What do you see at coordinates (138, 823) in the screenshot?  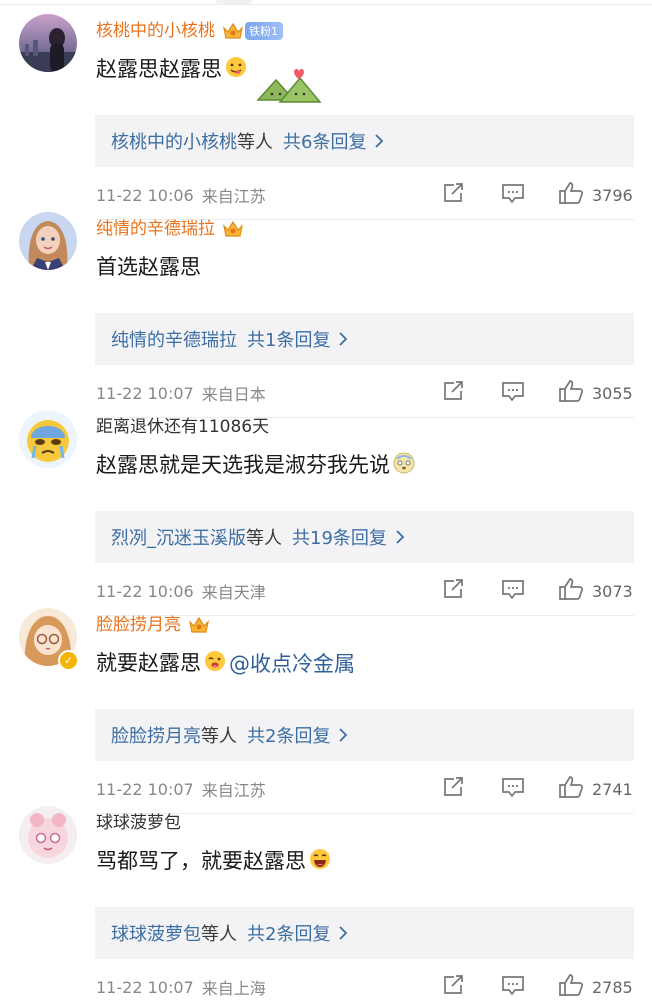 I see `username: 球球菠萝包` at bounding box center [138, 823].